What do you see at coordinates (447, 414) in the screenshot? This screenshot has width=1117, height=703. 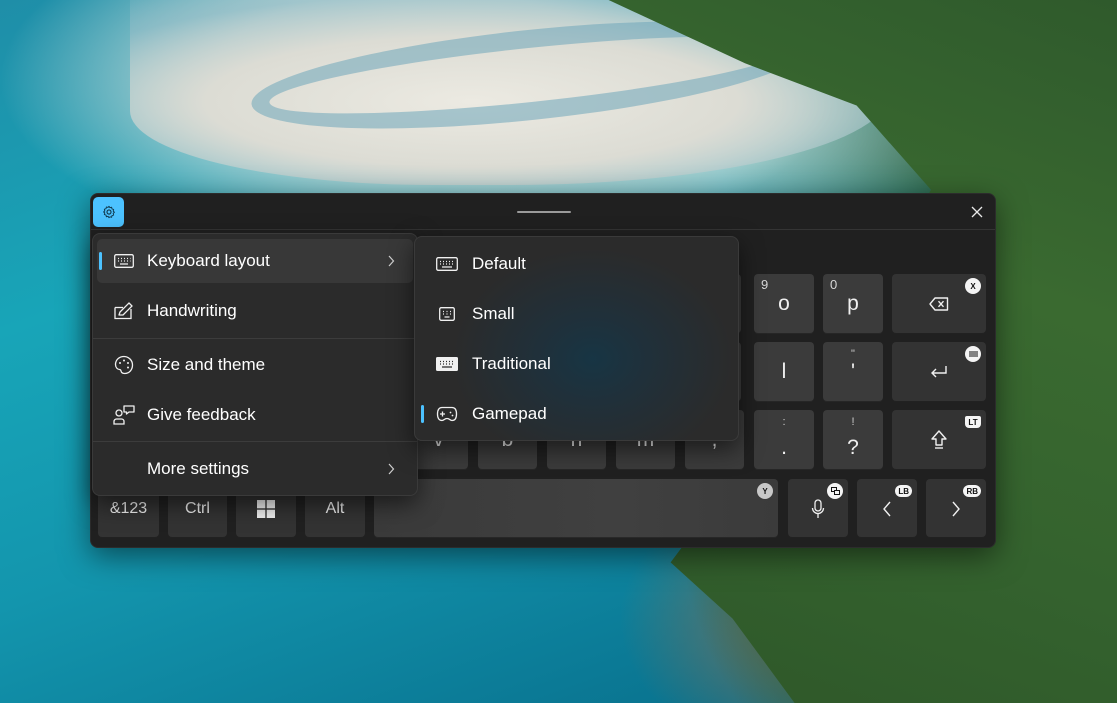 I see `gamepad-icon` at bounding box center [447, 414].